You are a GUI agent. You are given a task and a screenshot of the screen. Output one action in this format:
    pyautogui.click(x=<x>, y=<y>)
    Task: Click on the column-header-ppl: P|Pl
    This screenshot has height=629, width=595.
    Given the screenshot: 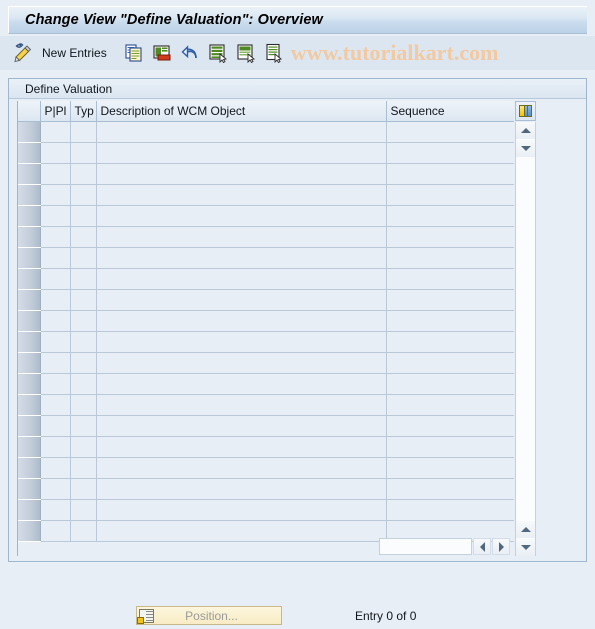 What is the action you would take?
    pyautogui.click(x=55, y=111)
    